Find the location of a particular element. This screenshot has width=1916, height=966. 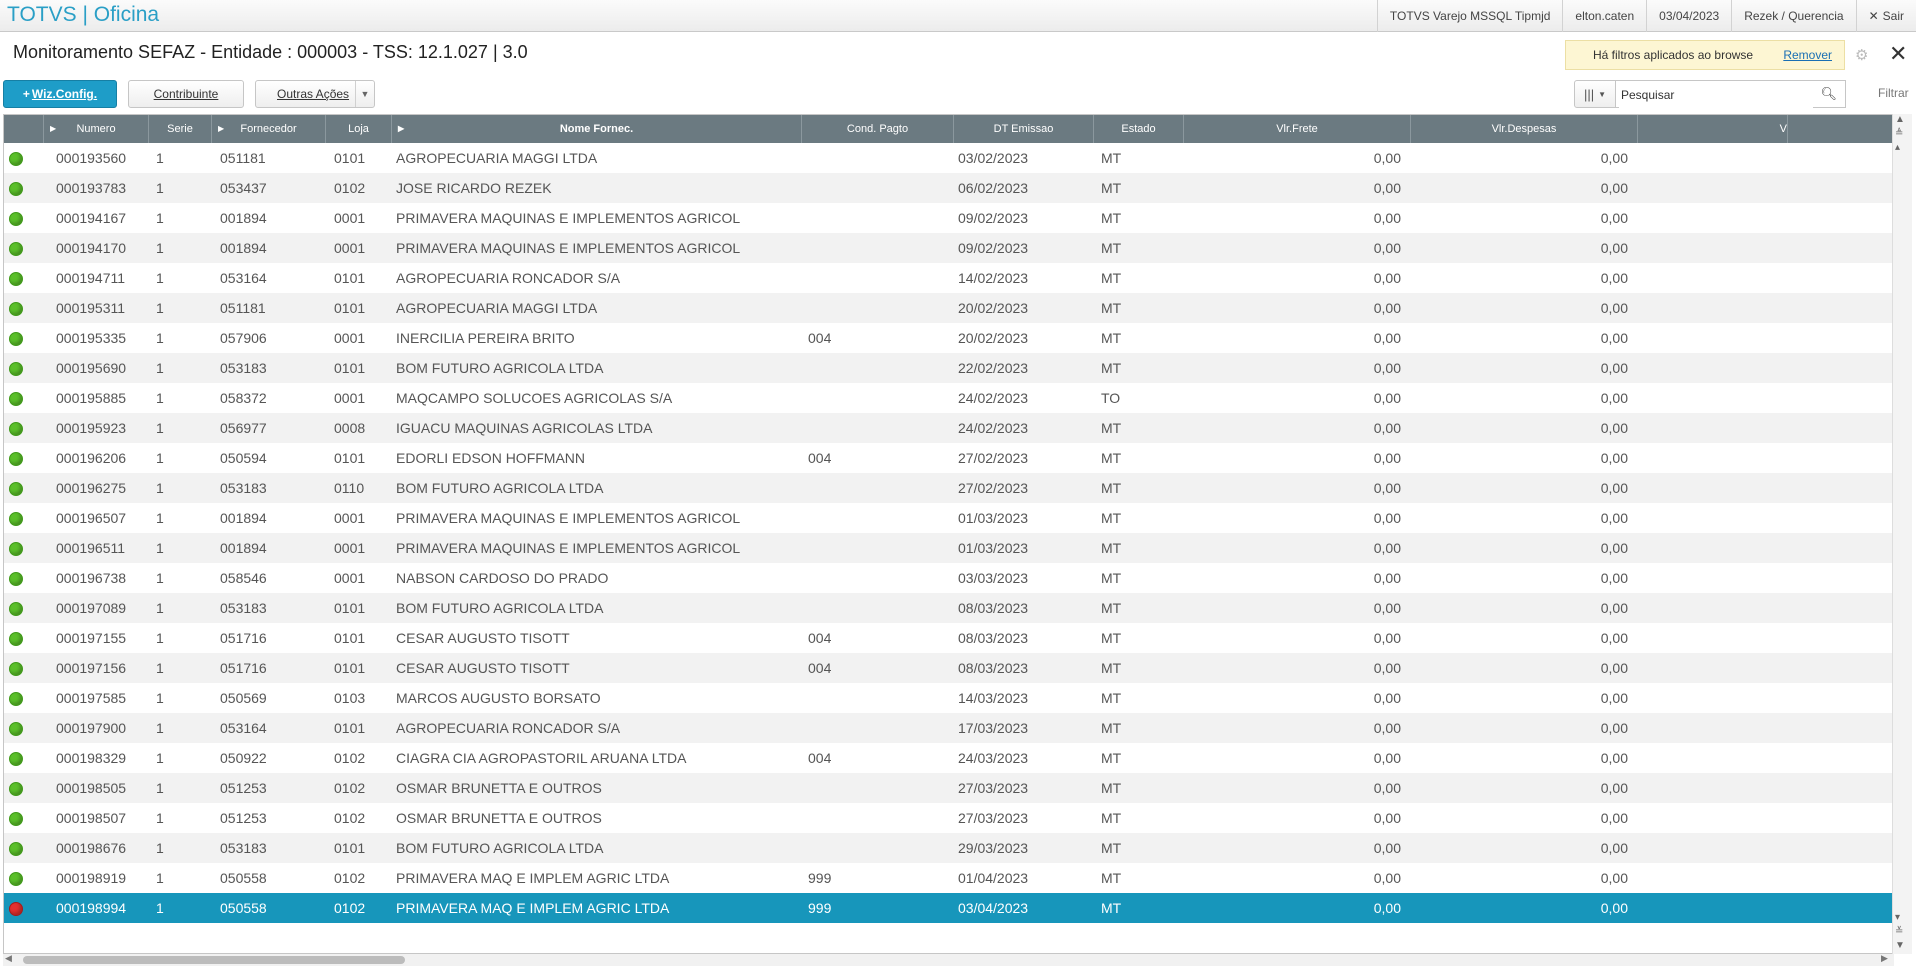

cell-nome-fornec: CESAR AUGUSTO TISOTT is located at coordinates (483, 638).